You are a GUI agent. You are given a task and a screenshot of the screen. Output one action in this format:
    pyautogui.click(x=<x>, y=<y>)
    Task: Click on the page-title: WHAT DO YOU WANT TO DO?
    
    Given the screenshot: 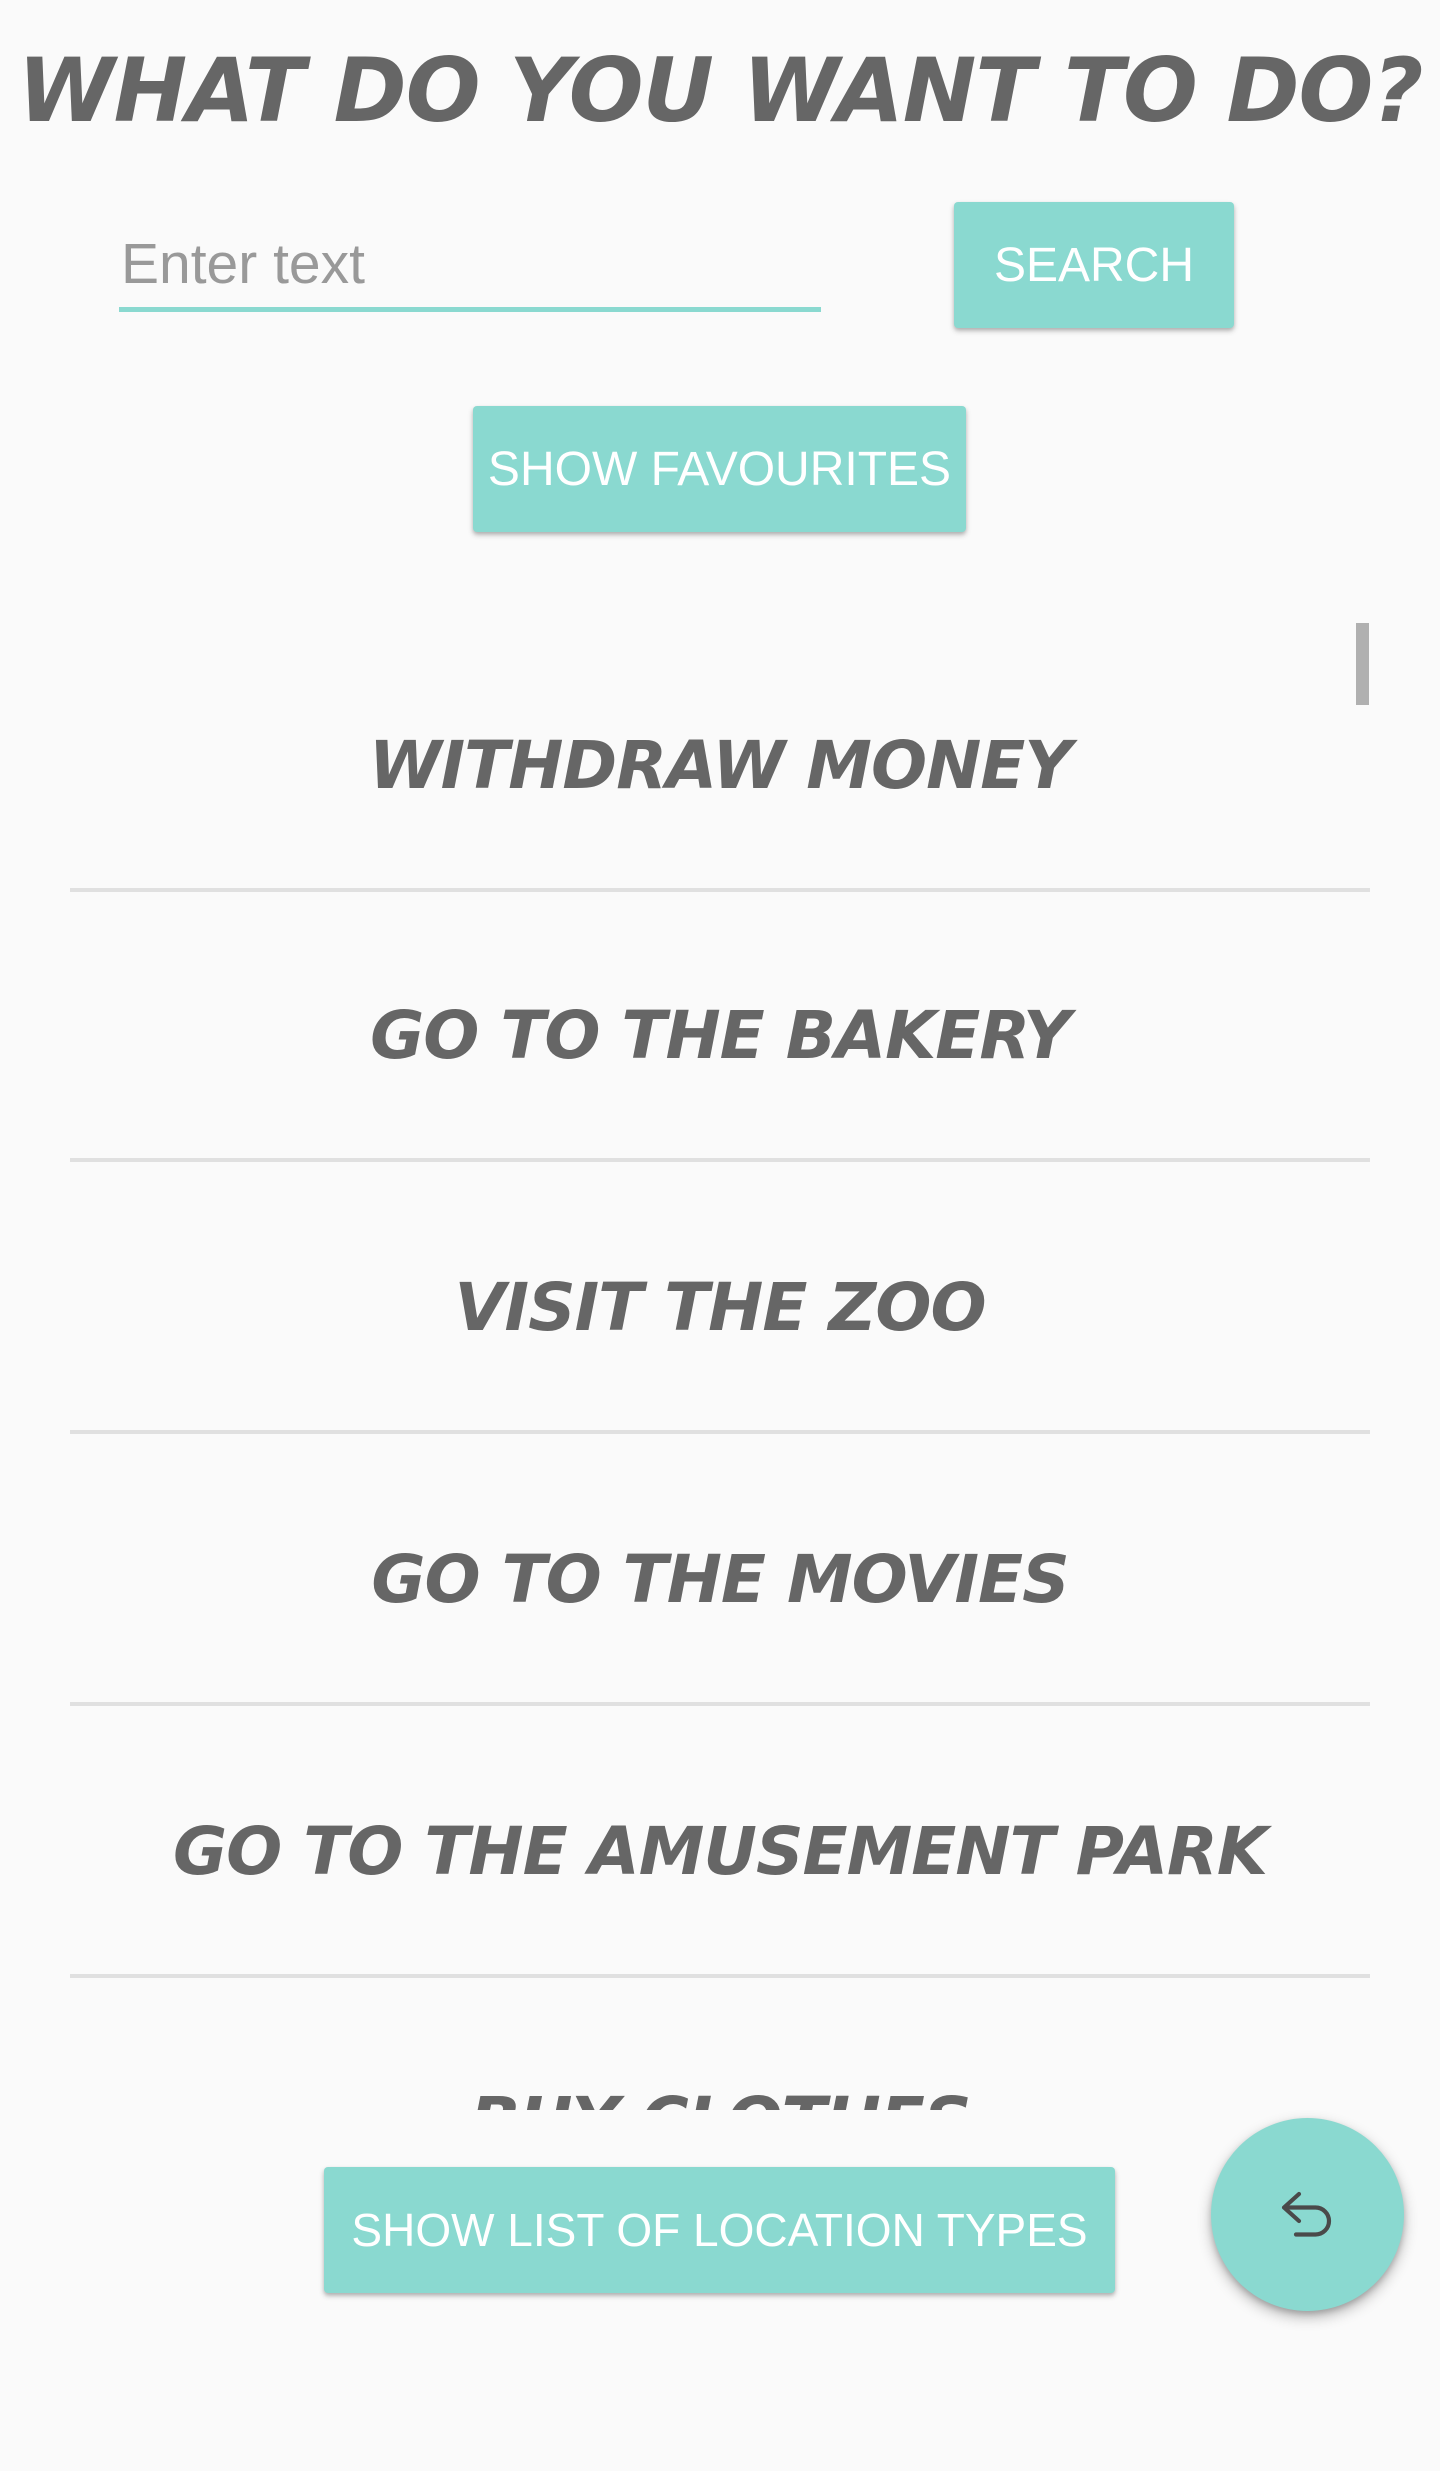 What is the action you would take?
    pyautogui.click(x=720, y=90)
    